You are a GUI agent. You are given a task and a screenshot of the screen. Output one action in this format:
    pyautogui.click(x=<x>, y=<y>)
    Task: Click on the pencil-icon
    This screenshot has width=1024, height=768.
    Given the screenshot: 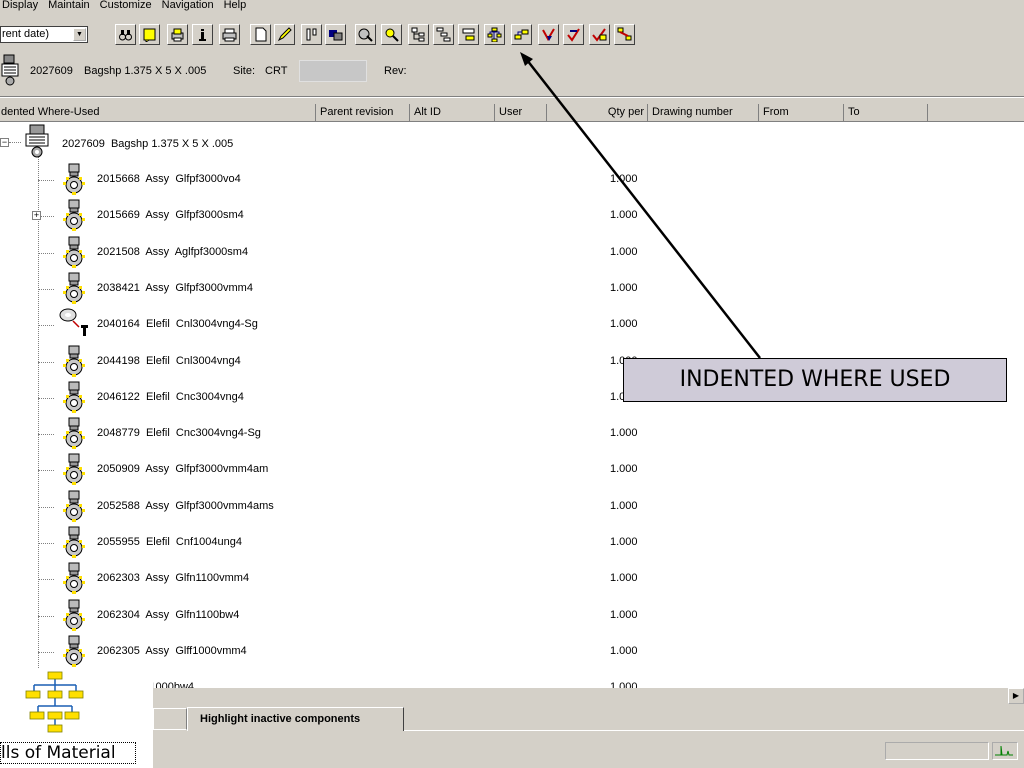 What is the action you would take?
    pyautogui.click(x=284, y=34)
    